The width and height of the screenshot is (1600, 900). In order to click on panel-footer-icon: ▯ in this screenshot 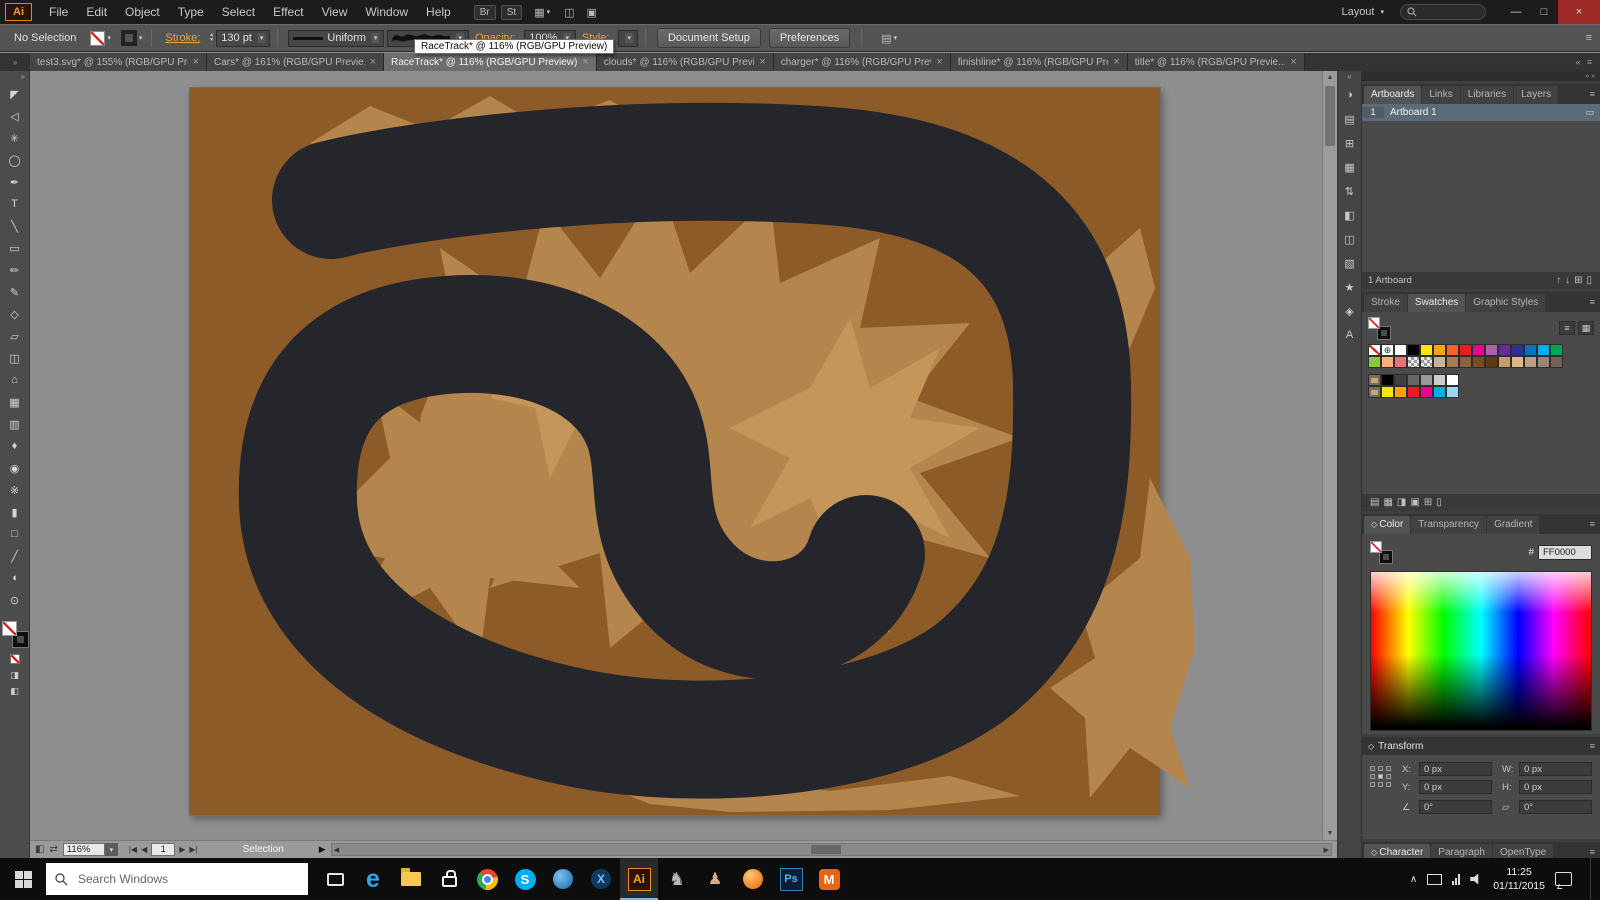, I will do `click(1589, 280)`.